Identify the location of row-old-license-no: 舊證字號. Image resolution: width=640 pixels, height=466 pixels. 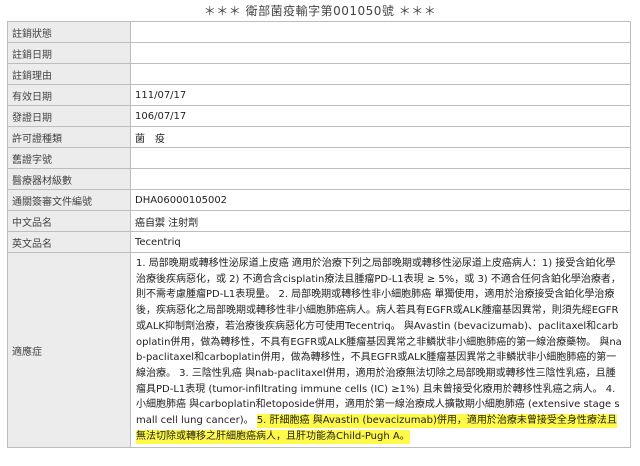
(319, 158).